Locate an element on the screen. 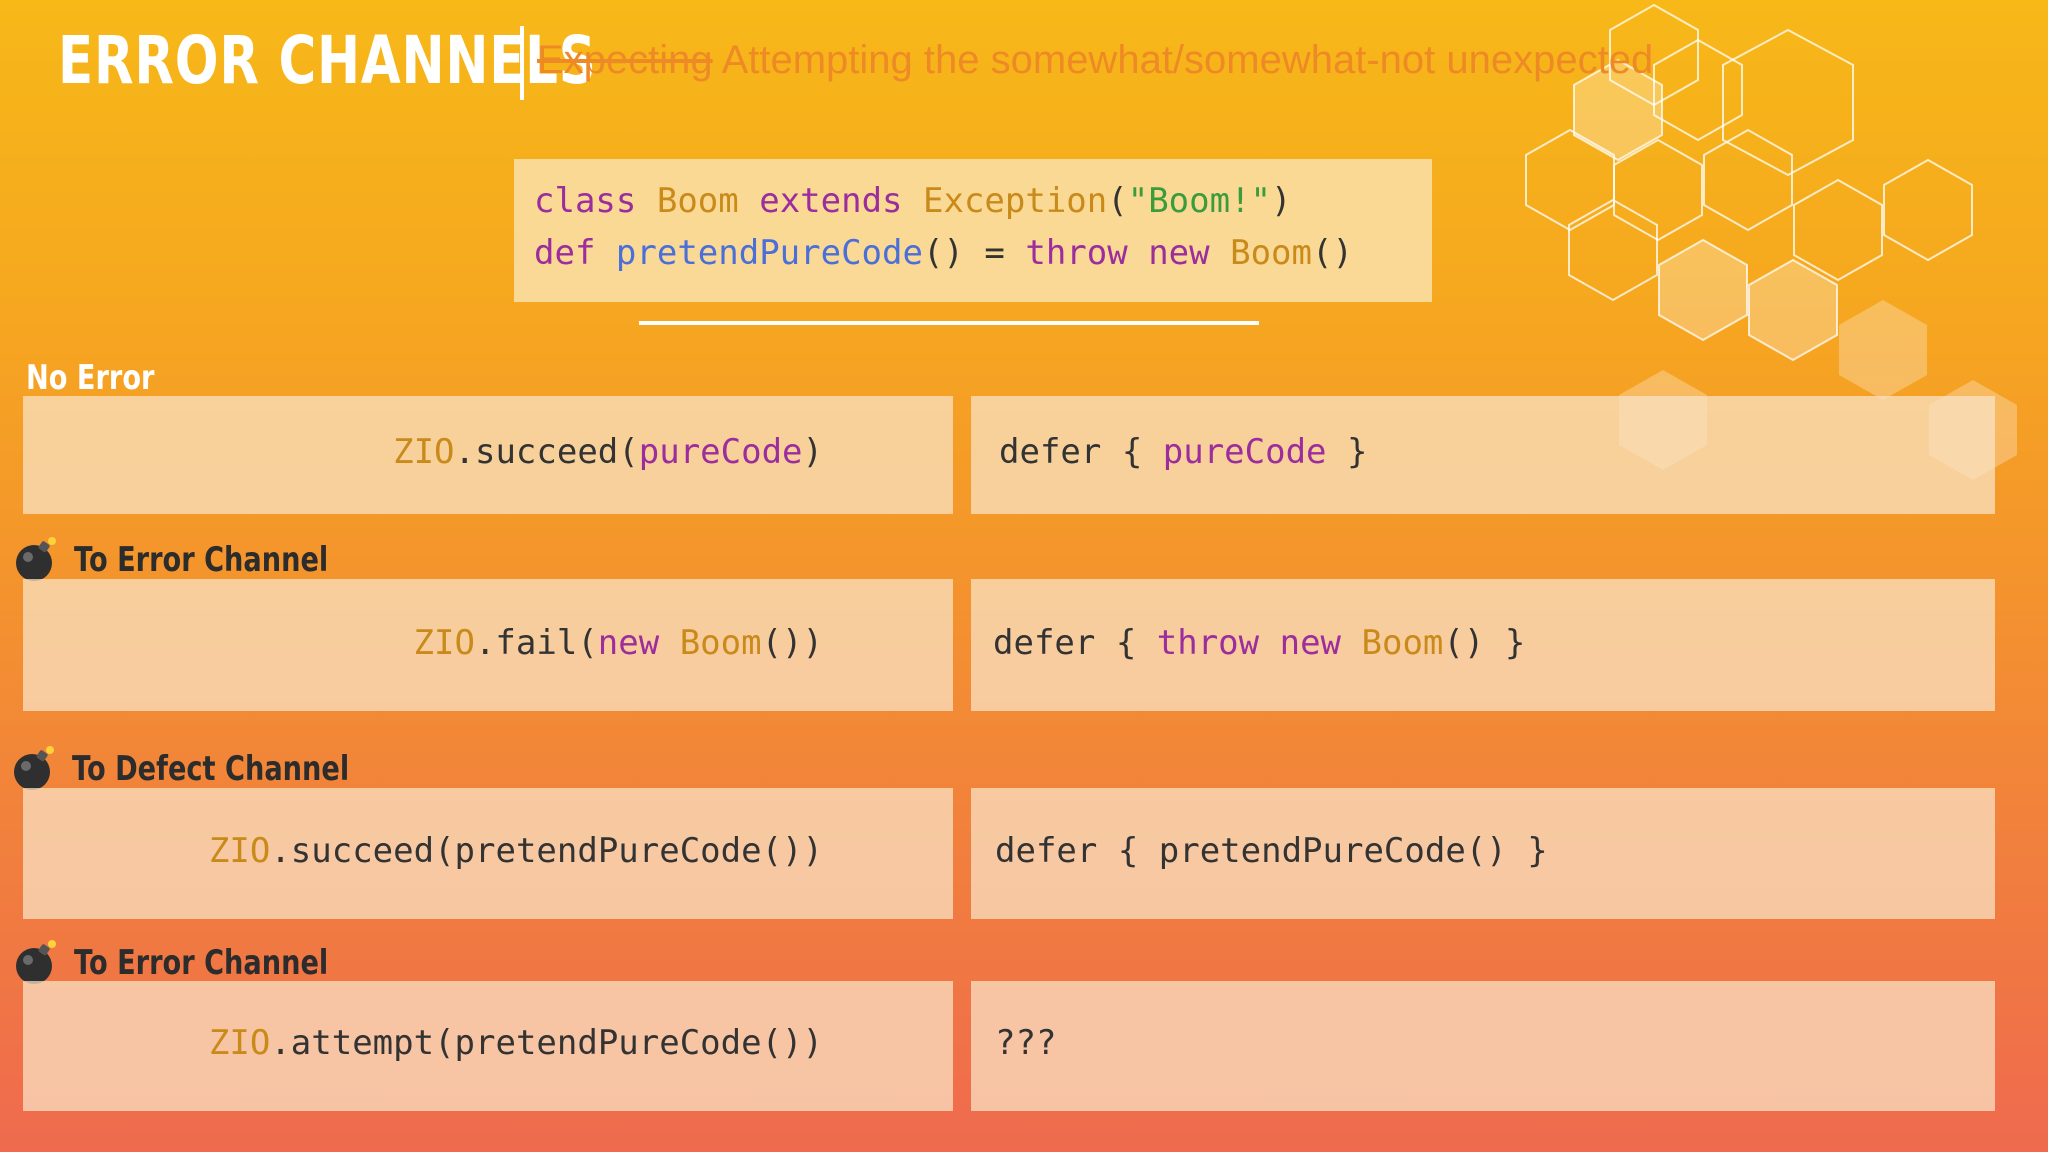  section-label-to-defect-channel: To Defect Channel is located at coordinates (211, 769).